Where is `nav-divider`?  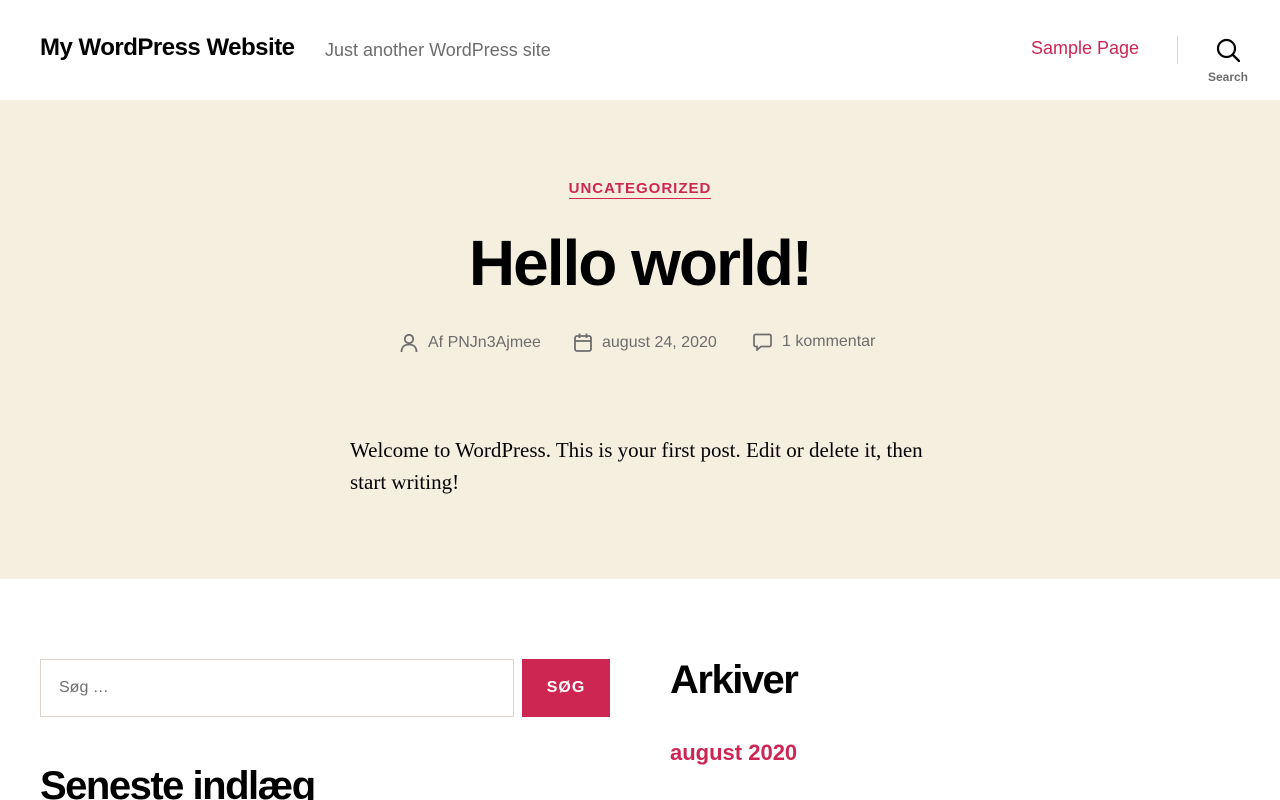
nav-divider is located at coordinates (1177, 50).